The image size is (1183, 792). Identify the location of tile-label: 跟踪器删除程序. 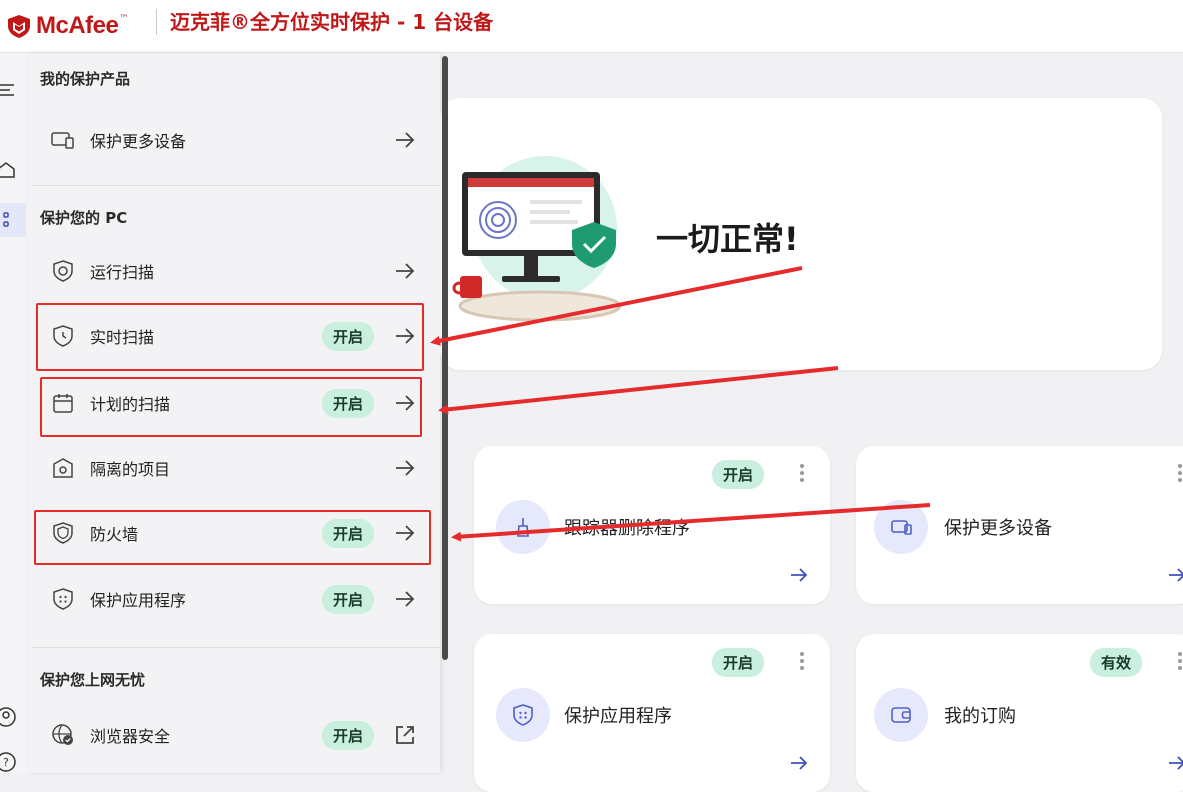
(627, 528).